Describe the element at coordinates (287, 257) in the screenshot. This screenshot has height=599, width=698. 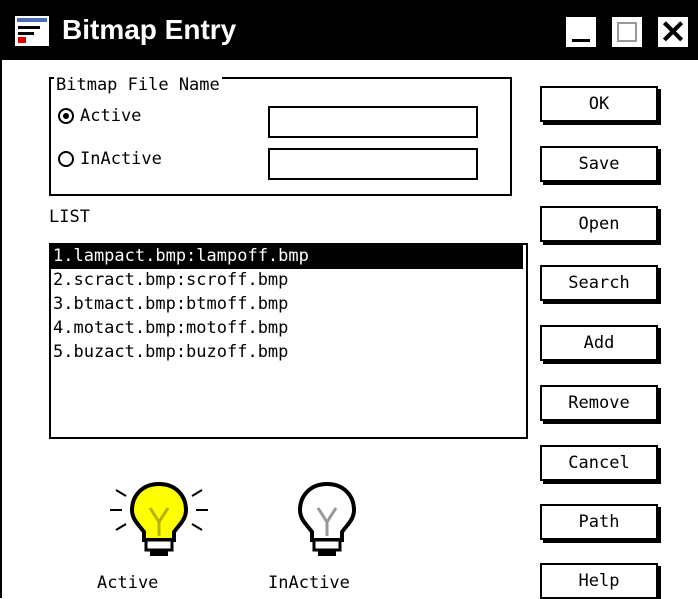
I see `list-item: 1.lampact.bmp:lampoff.bmp` at that location.